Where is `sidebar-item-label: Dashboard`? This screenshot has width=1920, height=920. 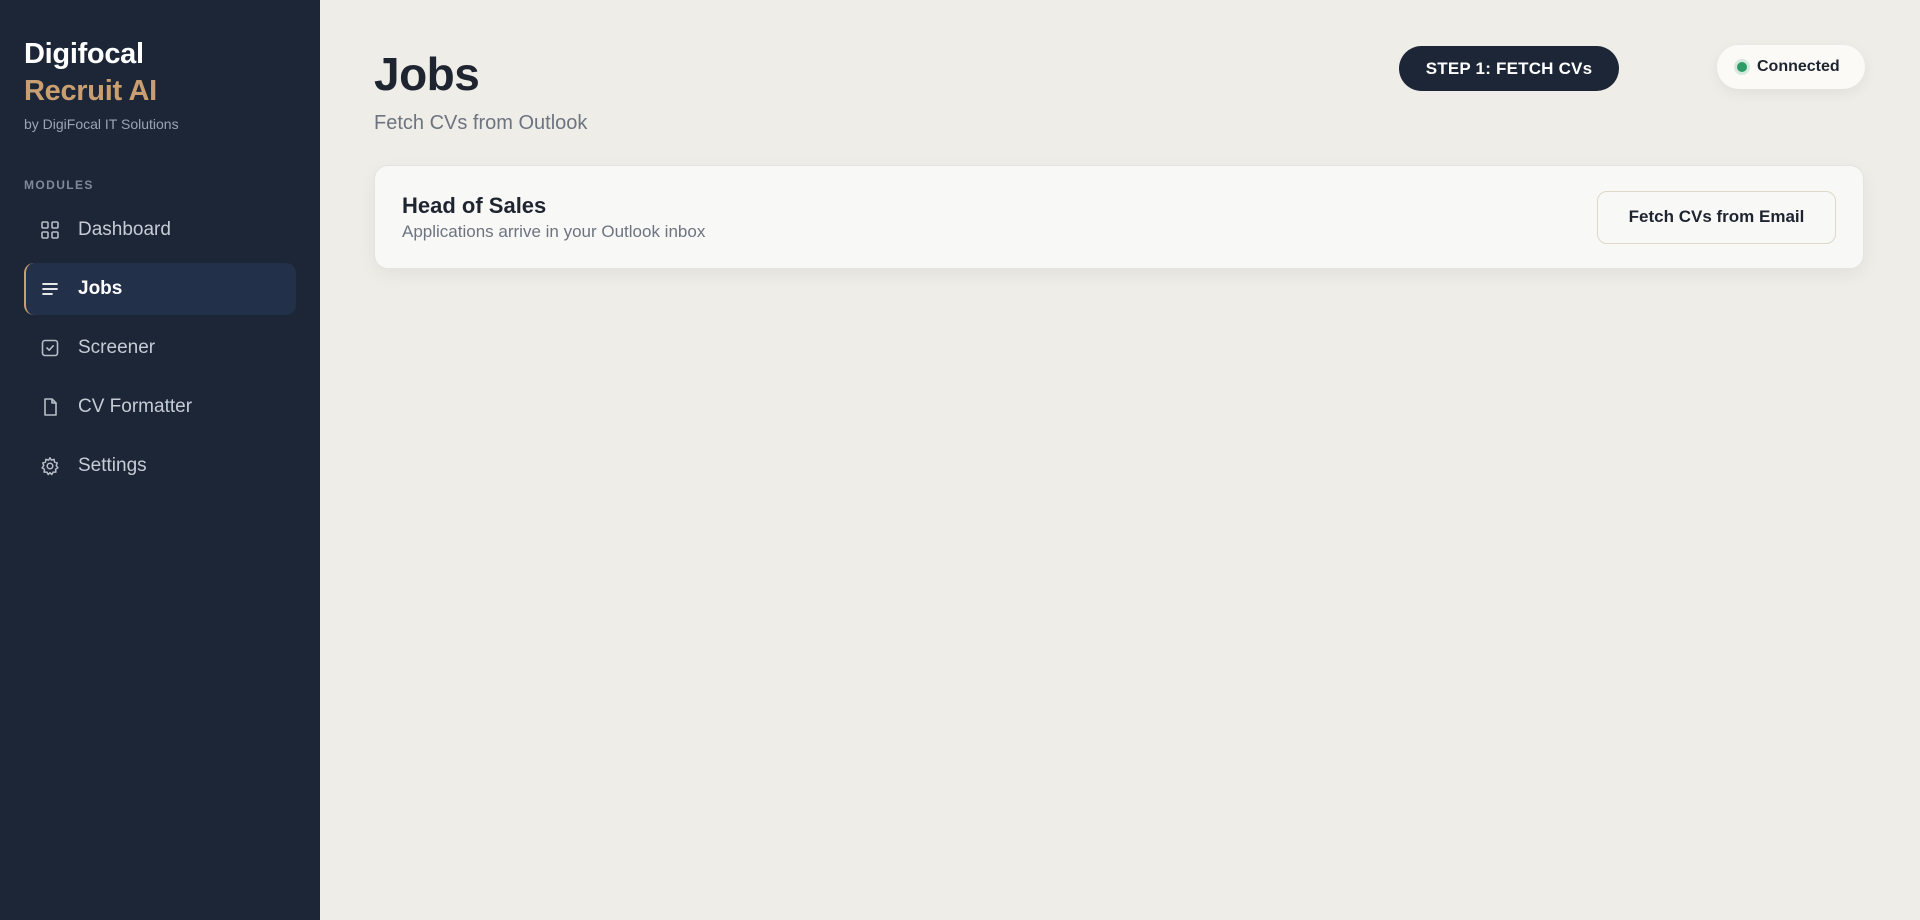
sidebar-item-label: Dashboard is located at coordinates (124, 229).